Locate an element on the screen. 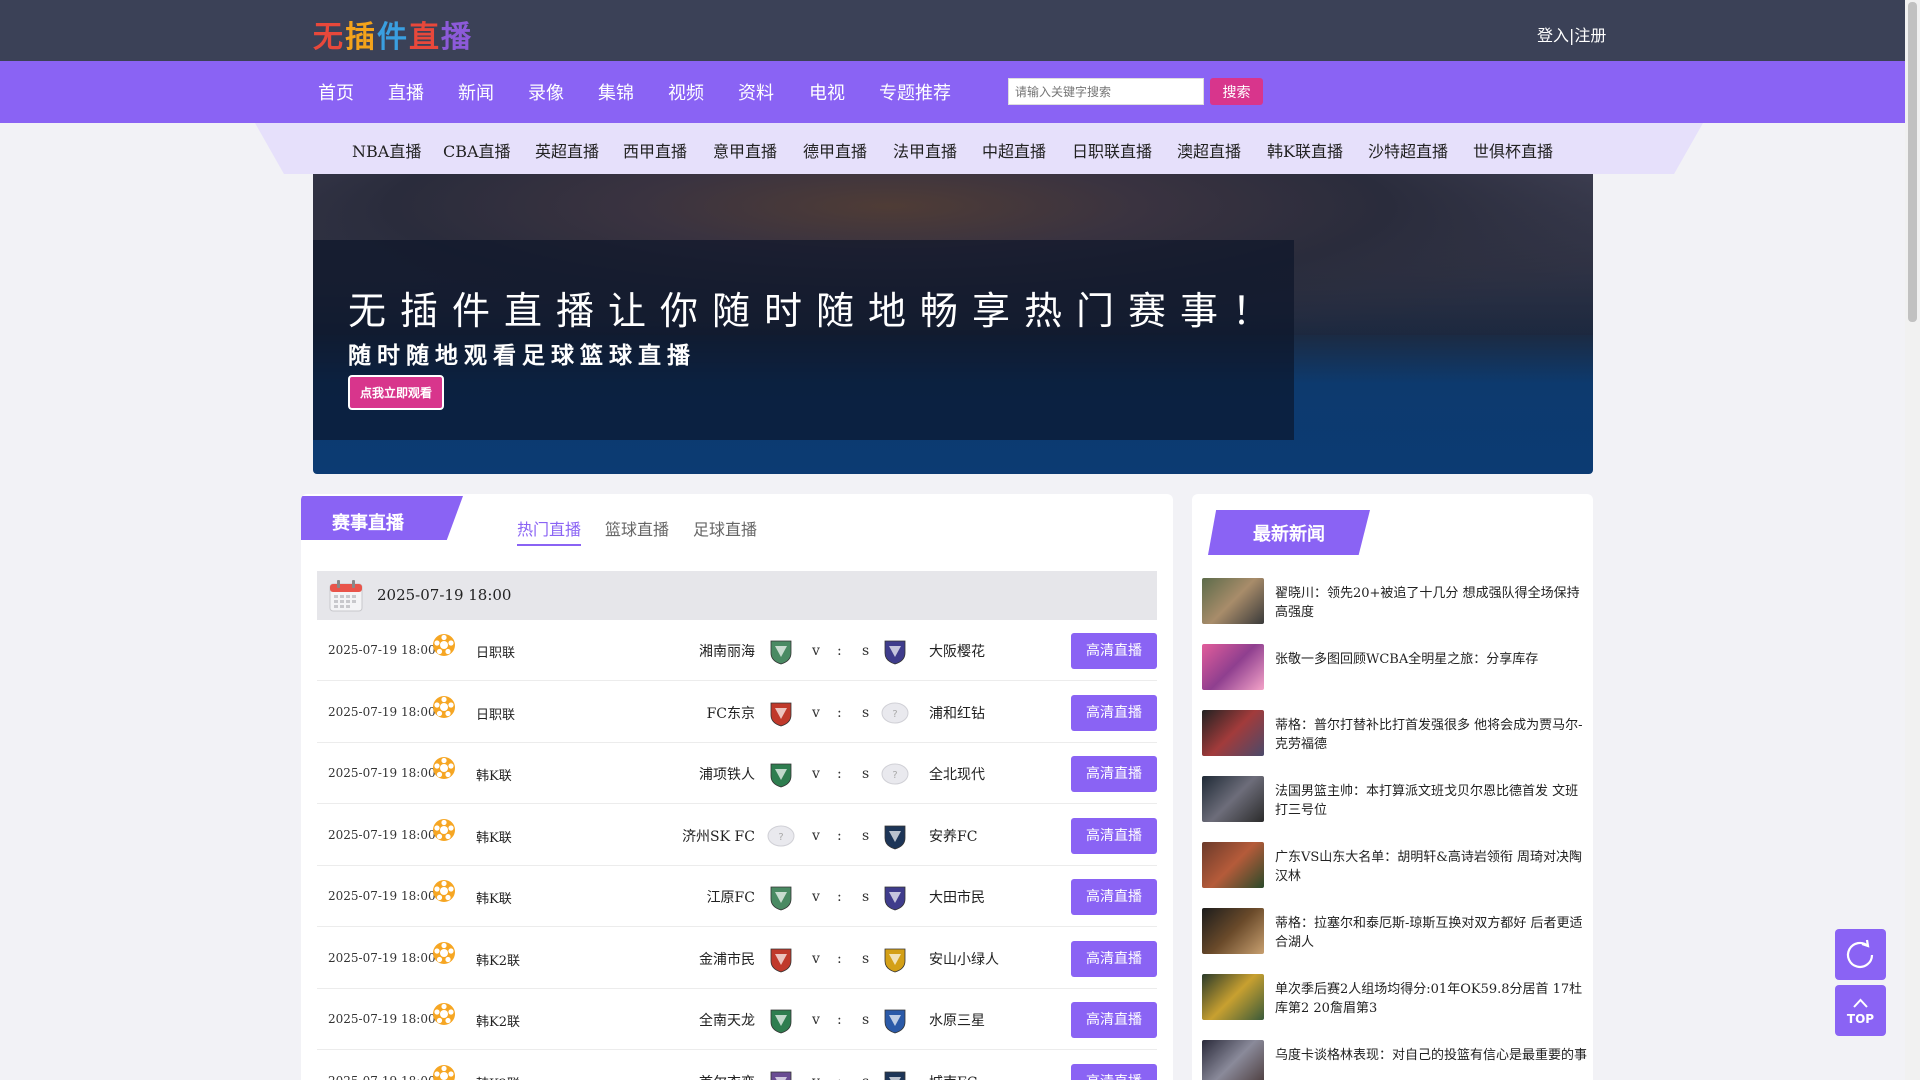 The width and height of the screenshot is (1920, 1080). league-link-clubwc: 世俱杯直播 is located at coordinates (1513, 150).